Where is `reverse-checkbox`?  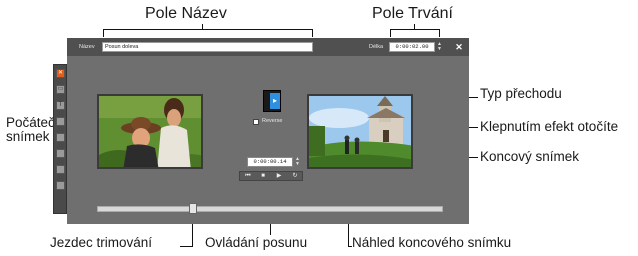
reverse-checkbox is located at coordinates (256, 122).